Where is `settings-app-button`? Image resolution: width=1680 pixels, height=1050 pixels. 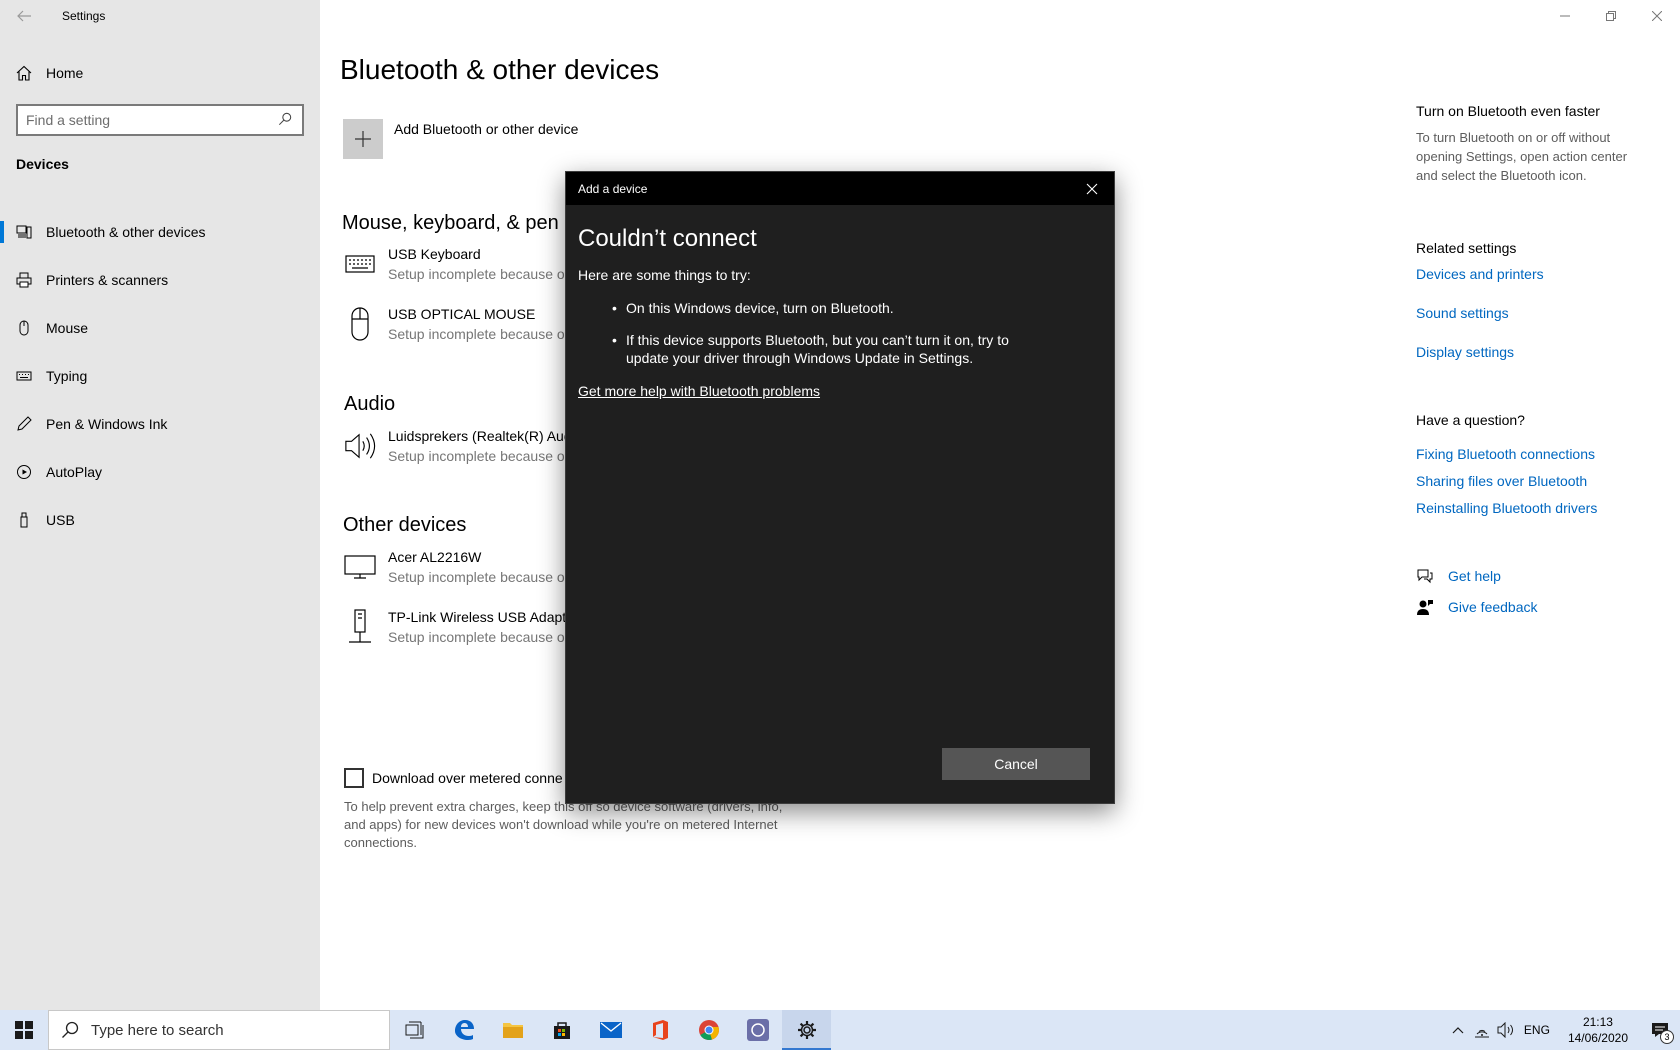 settings-app-button is located at coordinates (806, 1030).